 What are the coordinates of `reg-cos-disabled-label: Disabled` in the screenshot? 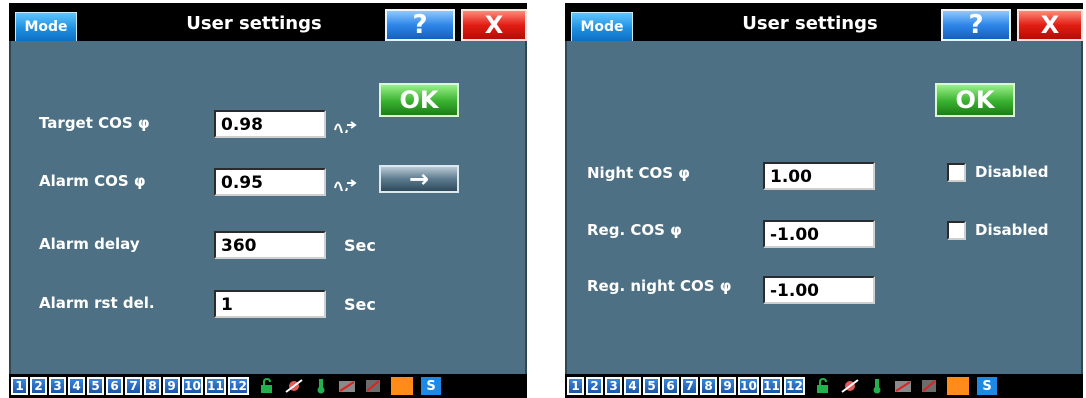 It's located at (1012, 230).